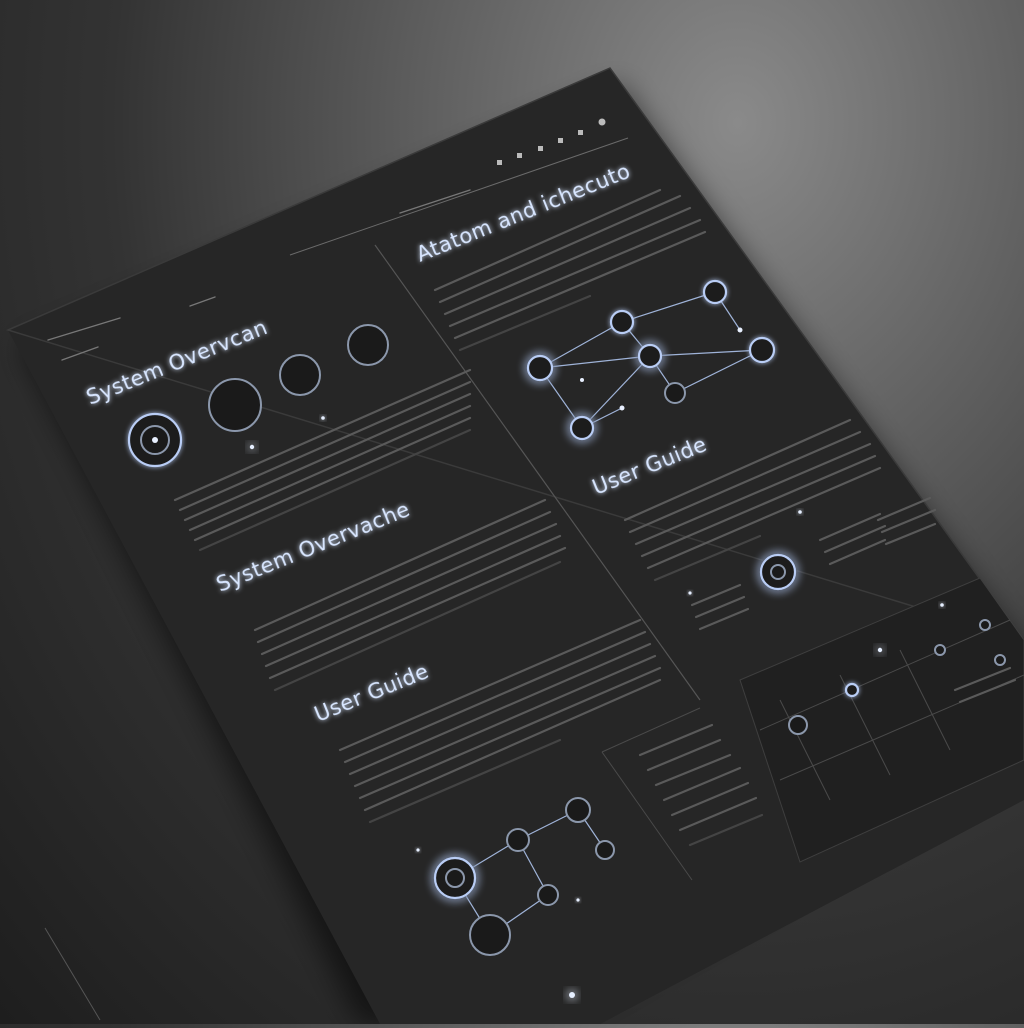 This screenshot has height=1028, width=1024. What do you see at coordinates (72, 974) in the screenshot?
I see `edge-highlight` at bounding box center [72, 974].